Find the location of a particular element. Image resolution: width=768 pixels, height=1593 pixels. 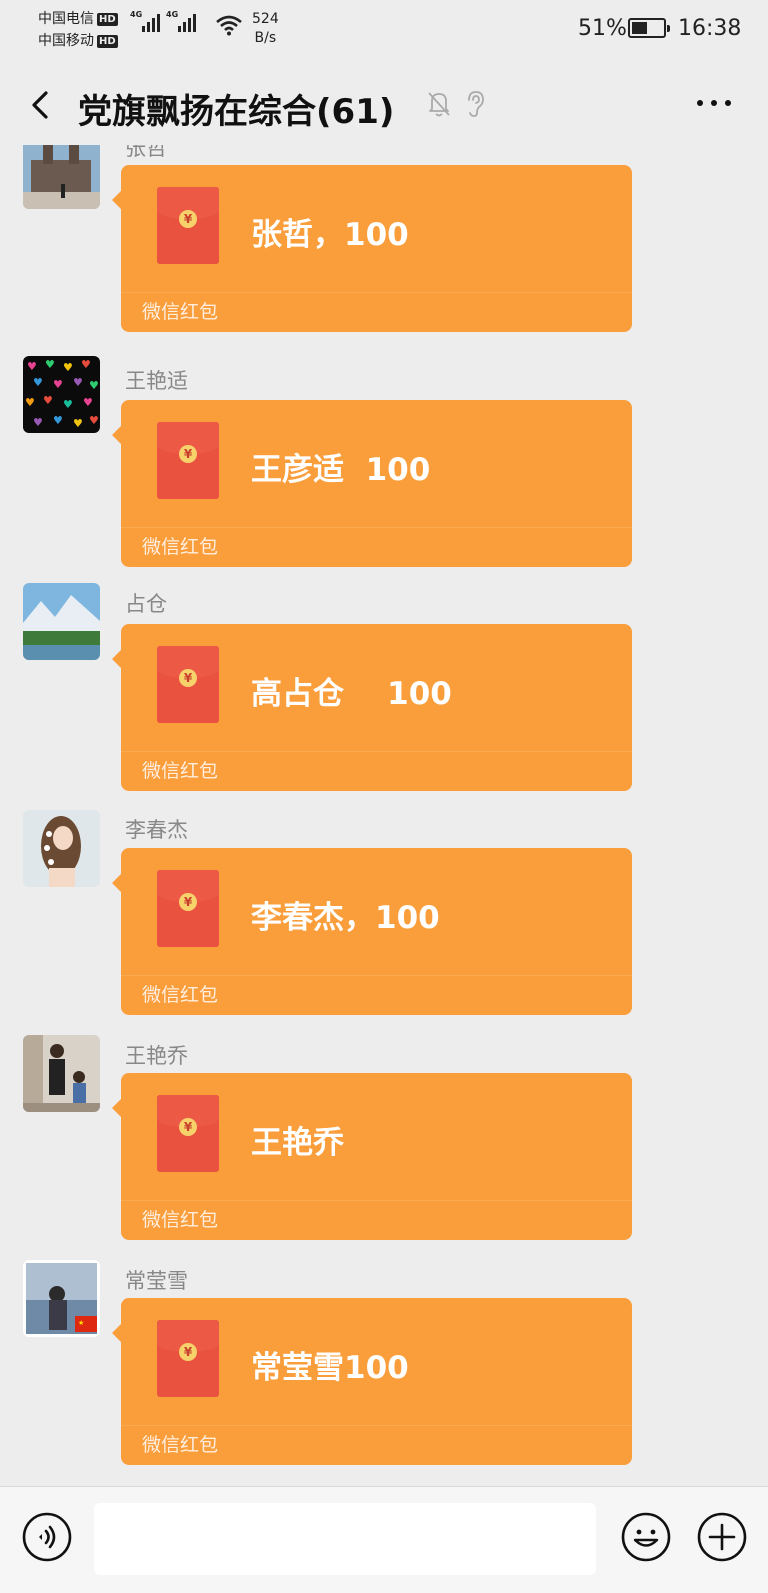

carrier-info: 中国电信 HD 中国移动 HD is located at coordinates (78, 30).